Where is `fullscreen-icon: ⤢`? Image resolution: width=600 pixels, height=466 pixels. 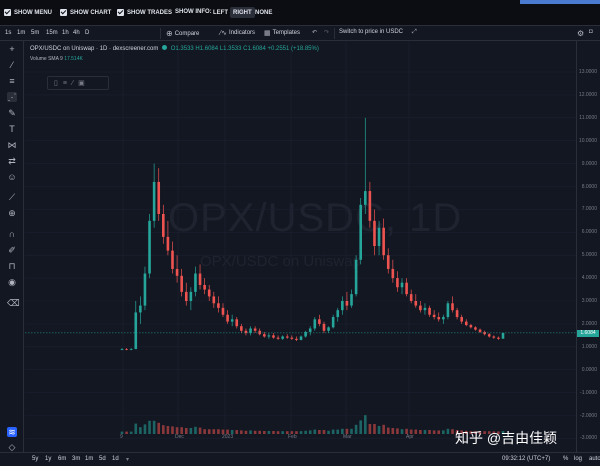 fullscreen-icon: ⤢ is located at coordinates (414, 32).